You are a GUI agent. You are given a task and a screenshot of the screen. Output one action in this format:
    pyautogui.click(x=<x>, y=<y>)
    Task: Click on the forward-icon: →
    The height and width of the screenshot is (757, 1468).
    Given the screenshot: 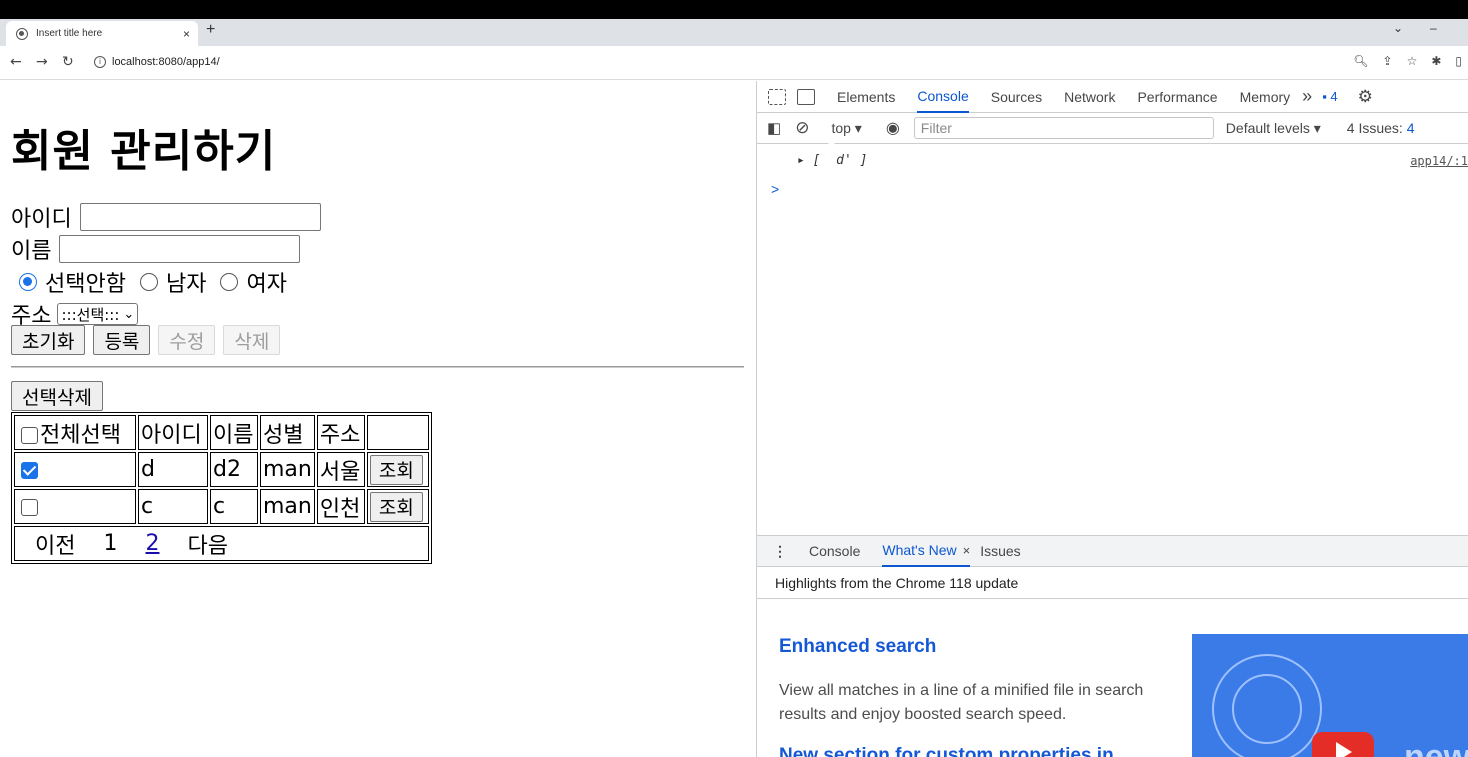 What is the action you would take?
    pyautogui.click(x=42, y=62)
    